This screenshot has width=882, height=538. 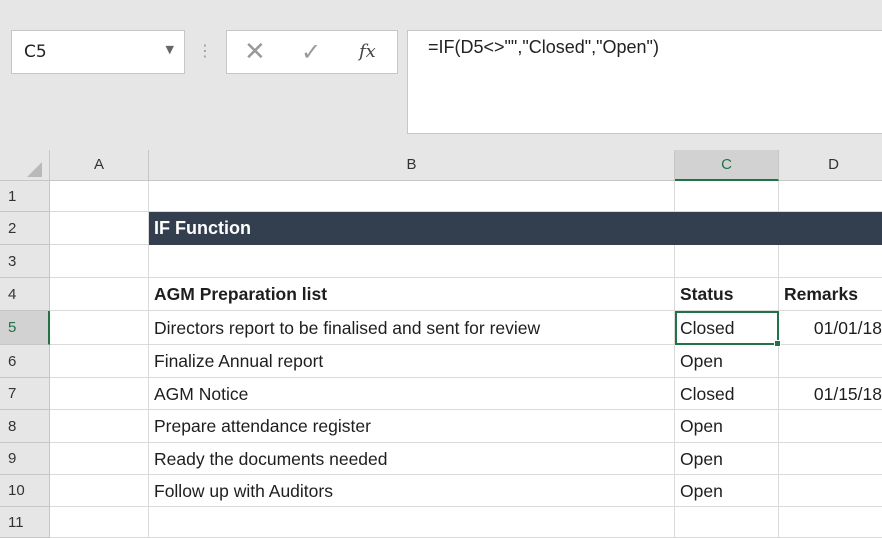 I want to click on row-header-10: 10, so click(x=25, y=491).